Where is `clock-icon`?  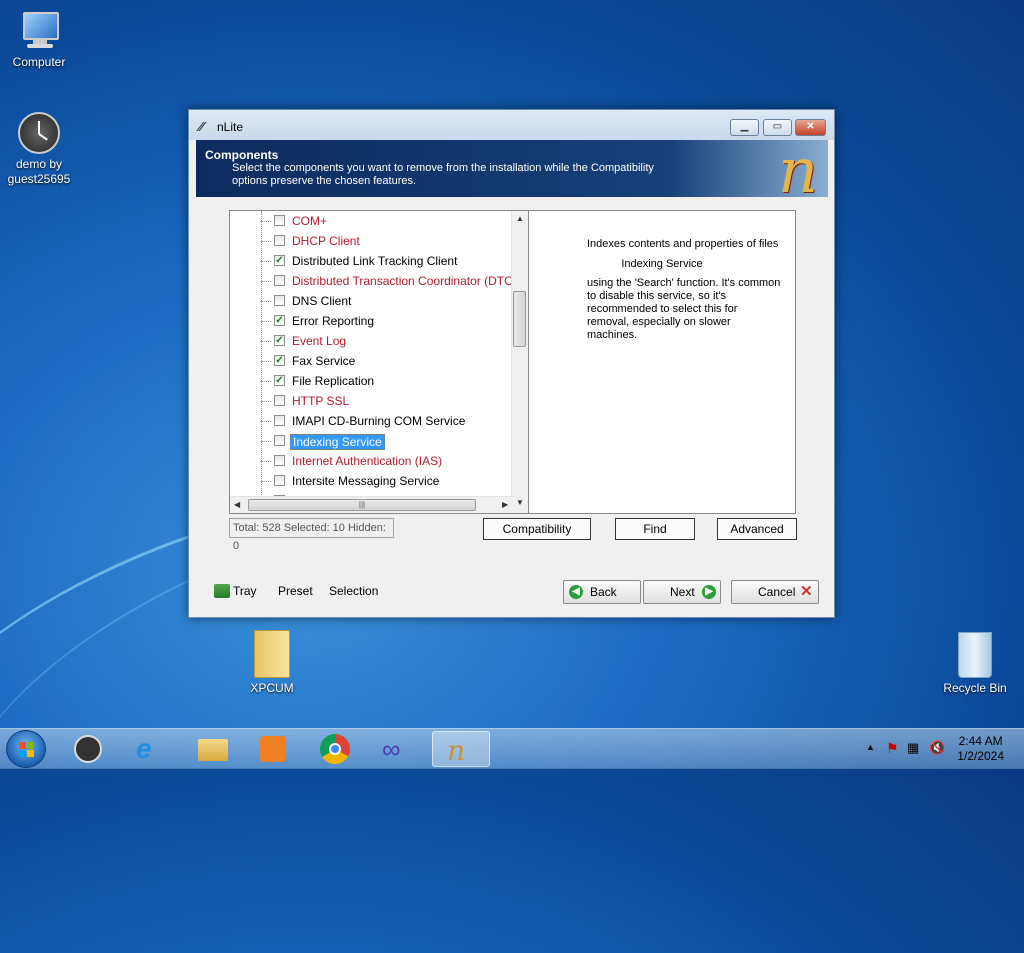 clock-icon is located at coordinates (39, 133).